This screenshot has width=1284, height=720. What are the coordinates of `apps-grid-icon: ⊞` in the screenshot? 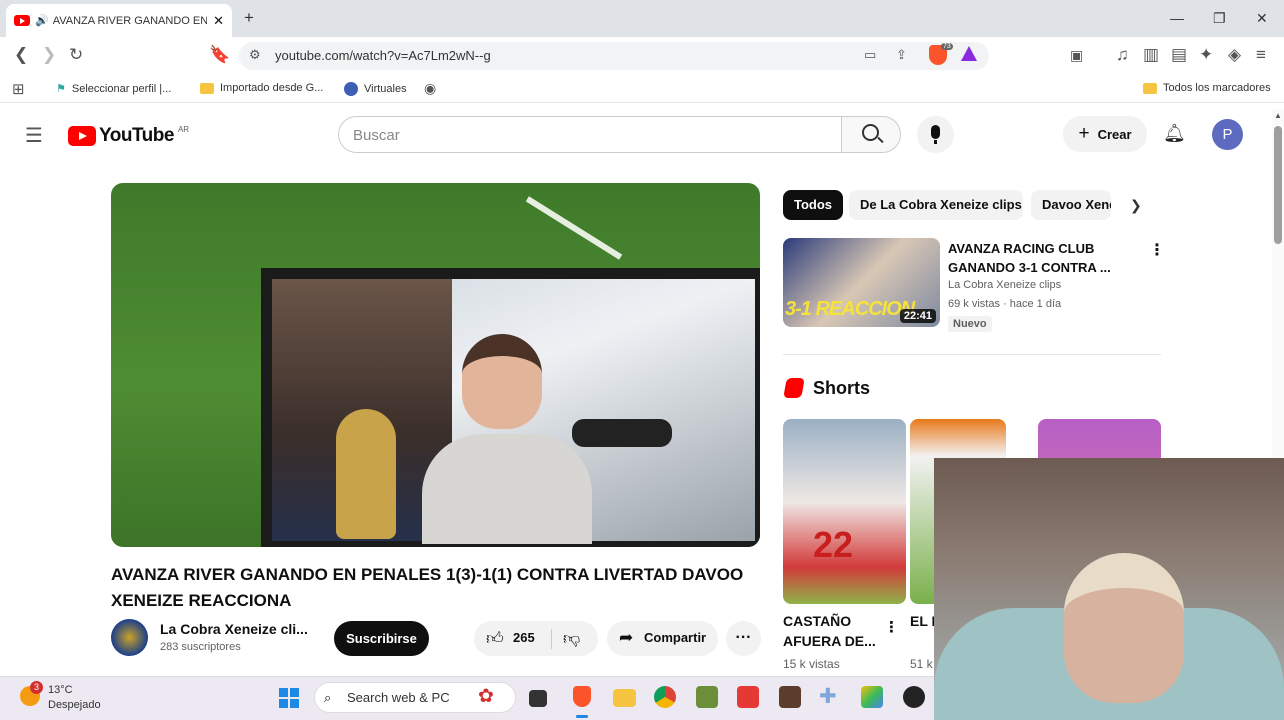 It's located at (18, 89).